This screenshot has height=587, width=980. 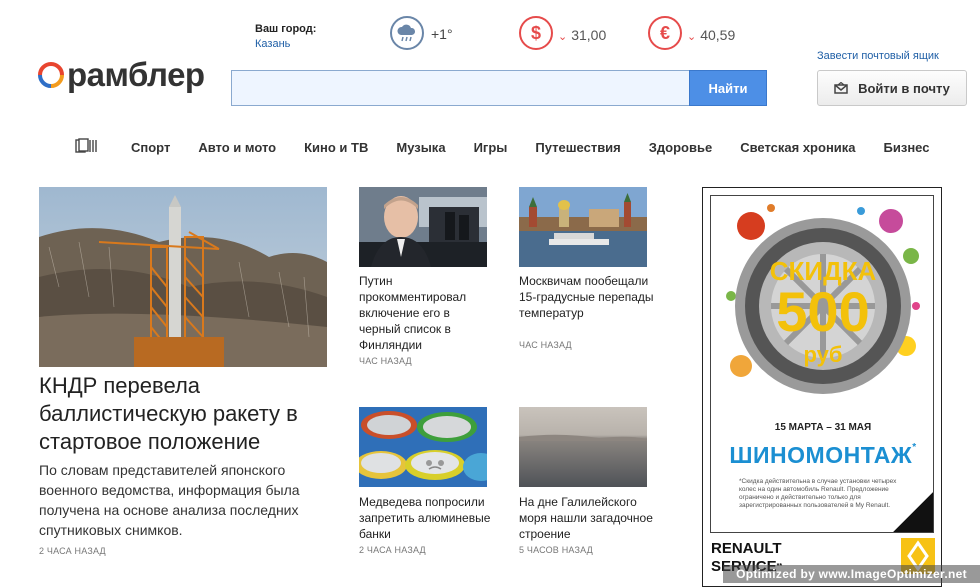 I want to click on rambler-logo: рамблер, so click(x=121, y=74).